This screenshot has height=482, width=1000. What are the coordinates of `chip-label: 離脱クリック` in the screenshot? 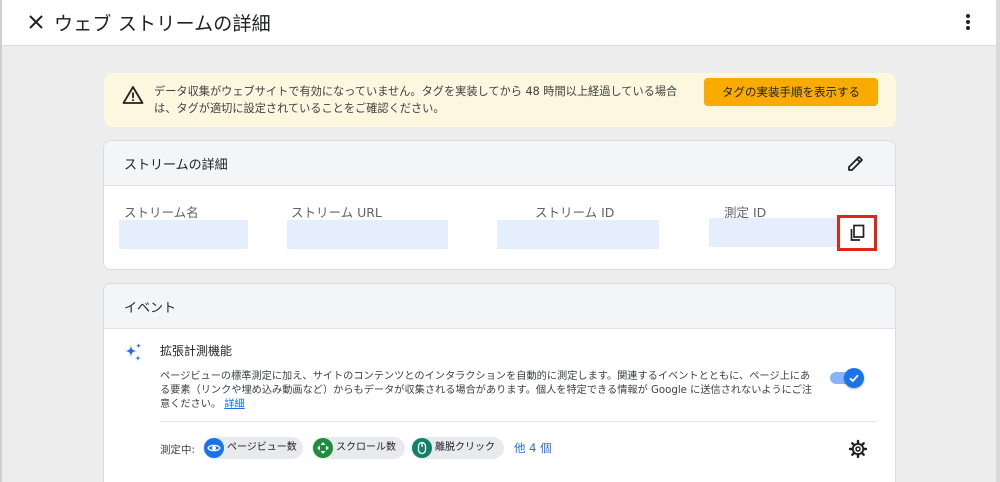 It's located at (465, 447).